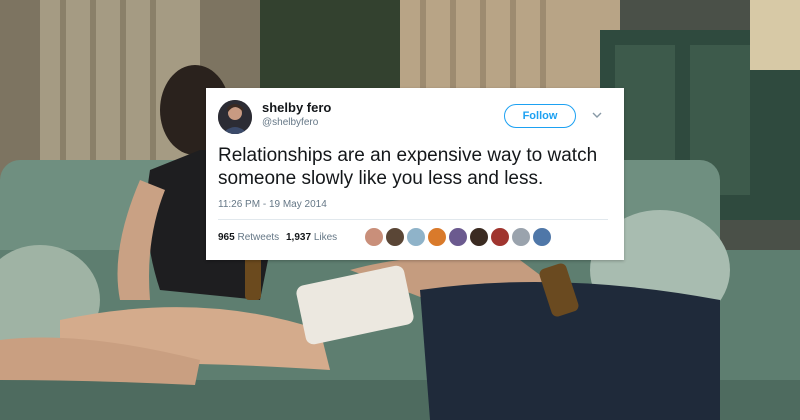 The height and width of the screenshot is (420, 800). What do you see at coordinates (415, 118) in the screenshot?
I see `tweet-header: shelby fero @shelbyfero Follow` at bounding box center [415, 118].